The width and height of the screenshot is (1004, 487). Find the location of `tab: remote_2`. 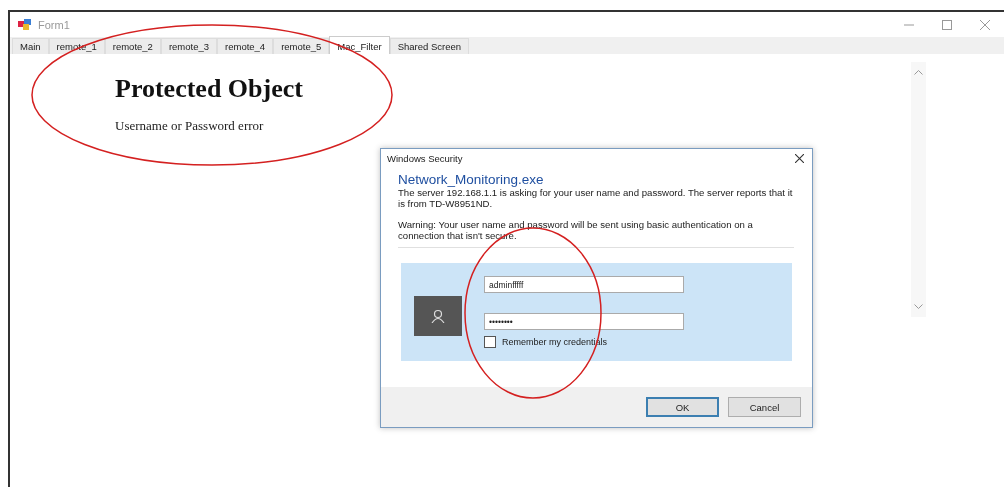

tab: remote_2 is located at coordinates (132, 46).